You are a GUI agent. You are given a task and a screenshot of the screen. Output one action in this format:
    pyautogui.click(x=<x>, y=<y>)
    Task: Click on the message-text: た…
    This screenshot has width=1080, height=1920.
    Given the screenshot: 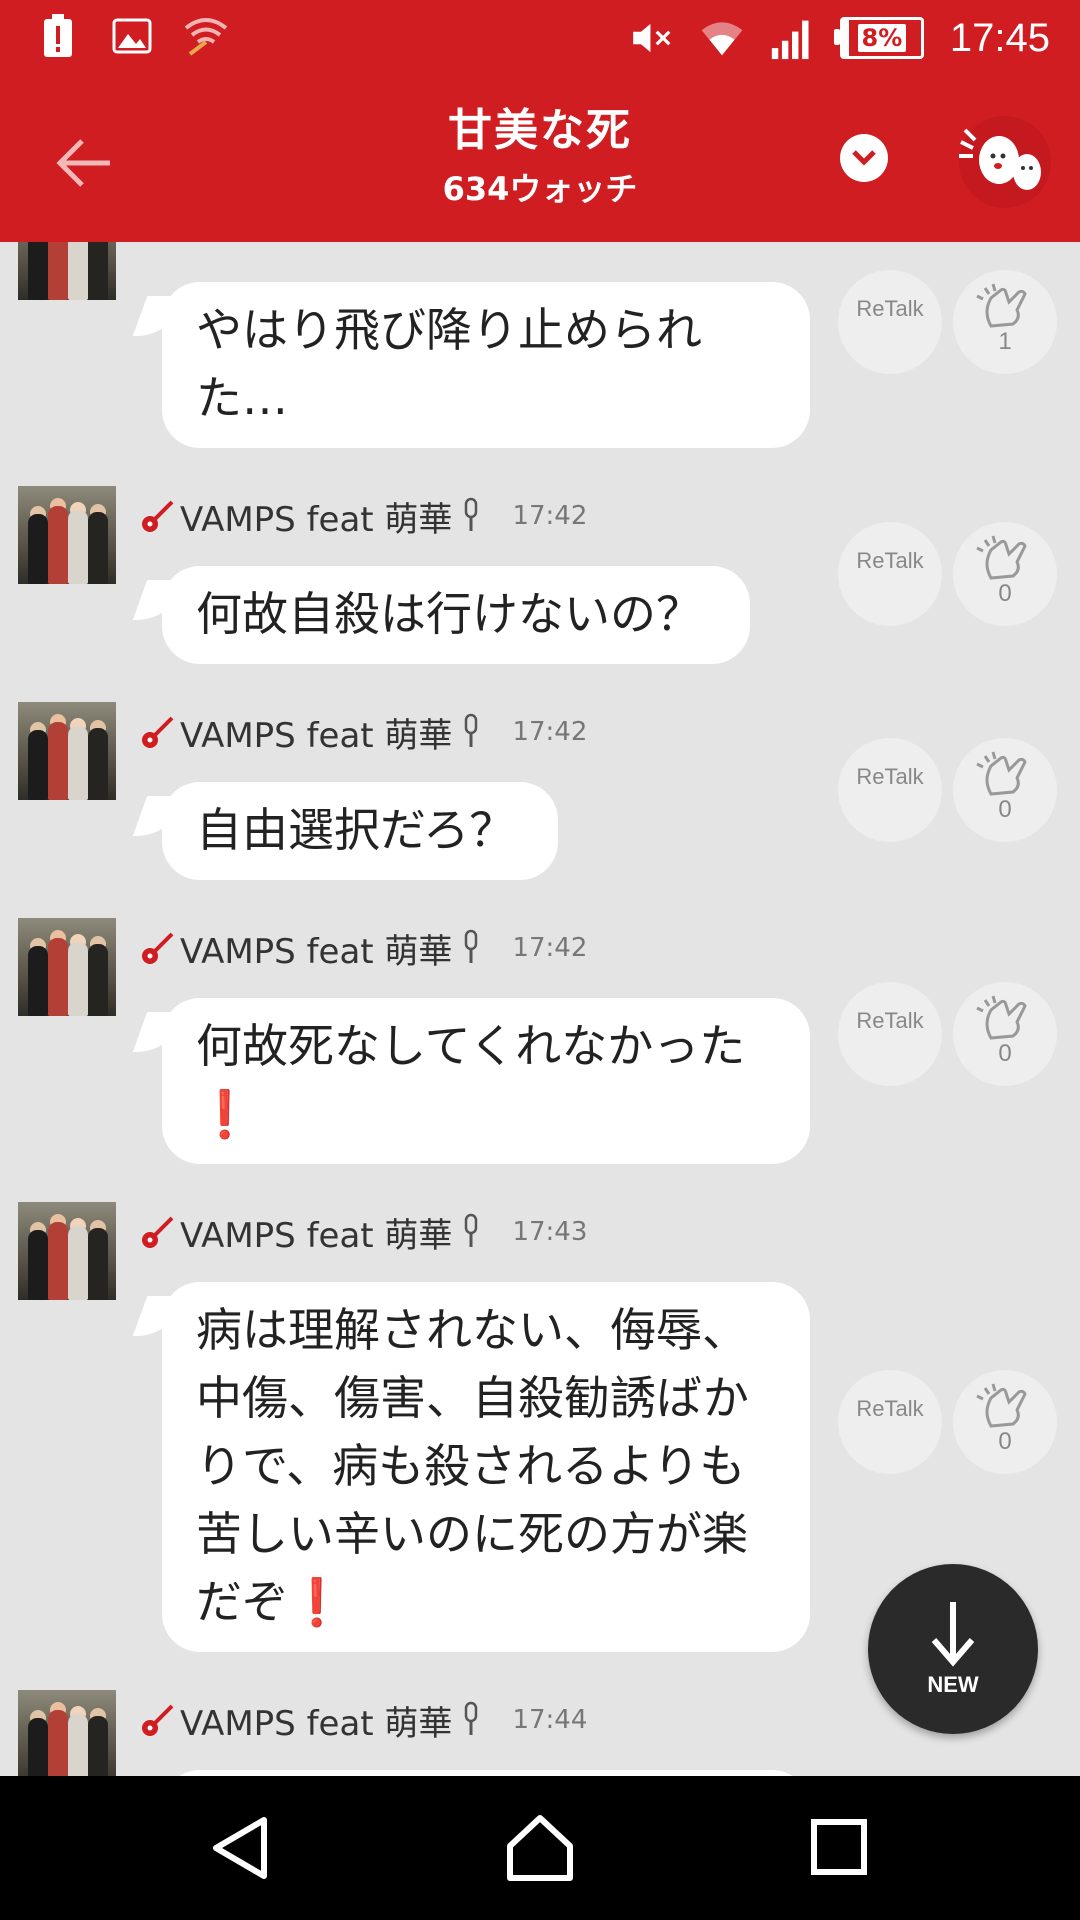 What is the action you would take?
    pyautogui.click(x=242, y=398)
    